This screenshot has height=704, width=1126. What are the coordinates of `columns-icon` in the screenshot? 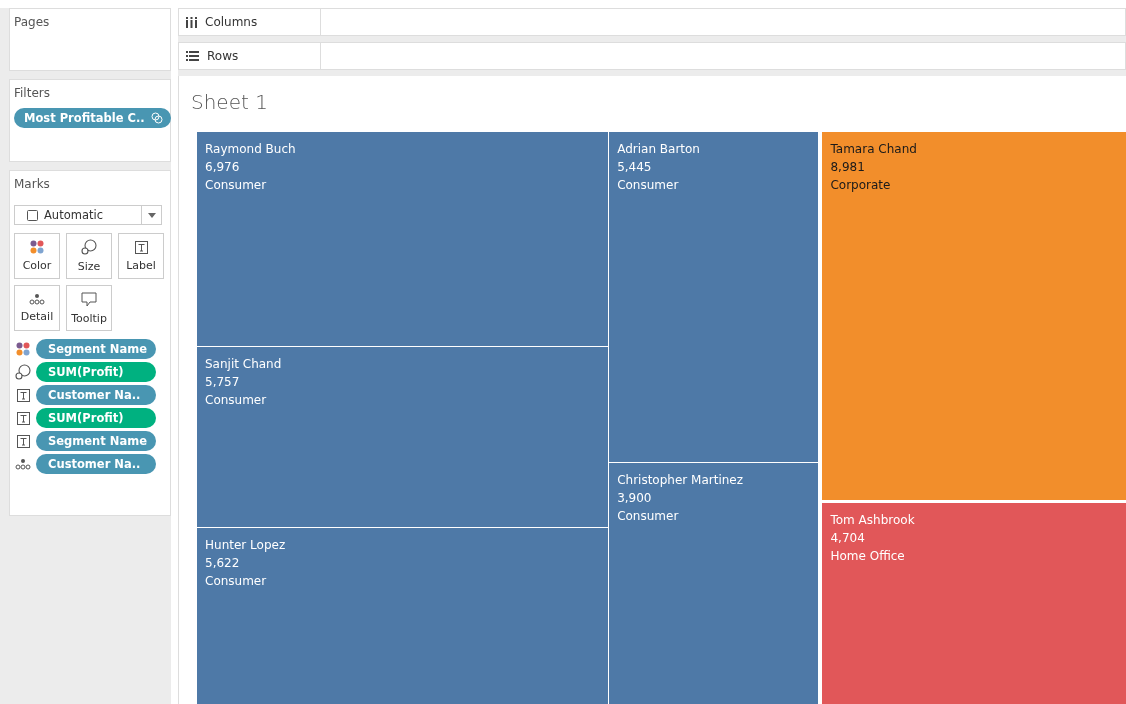 It's located at (191, 22).